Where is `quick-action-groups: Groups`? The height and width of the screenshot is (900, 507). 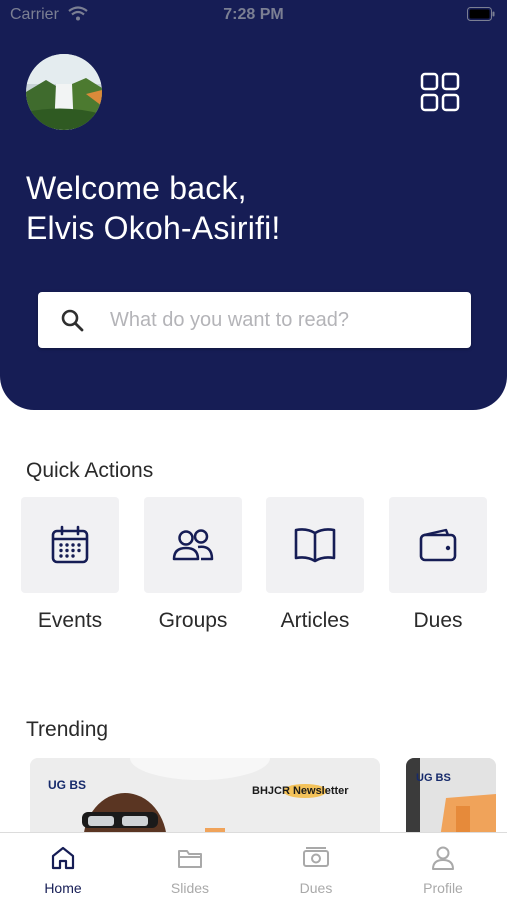 quick-action-groups: Groups is located at coordinates (193, 565).